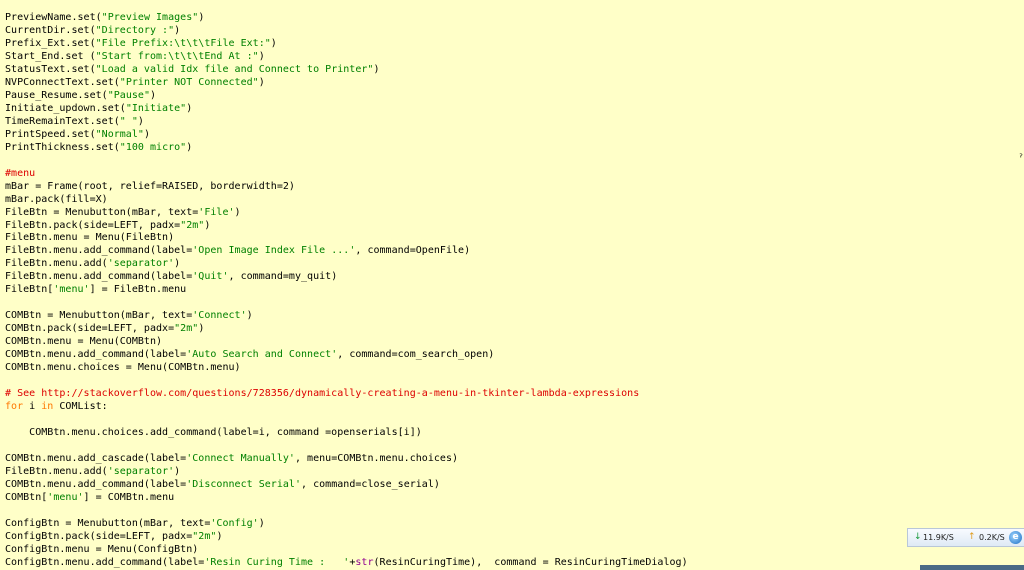 This screenshot has width=1024, height=570. What do you see at coordinates (129, 497) in the screenshot?
I see `code-token: ] = COMBtn.menu` at bounding box center [129, 497].